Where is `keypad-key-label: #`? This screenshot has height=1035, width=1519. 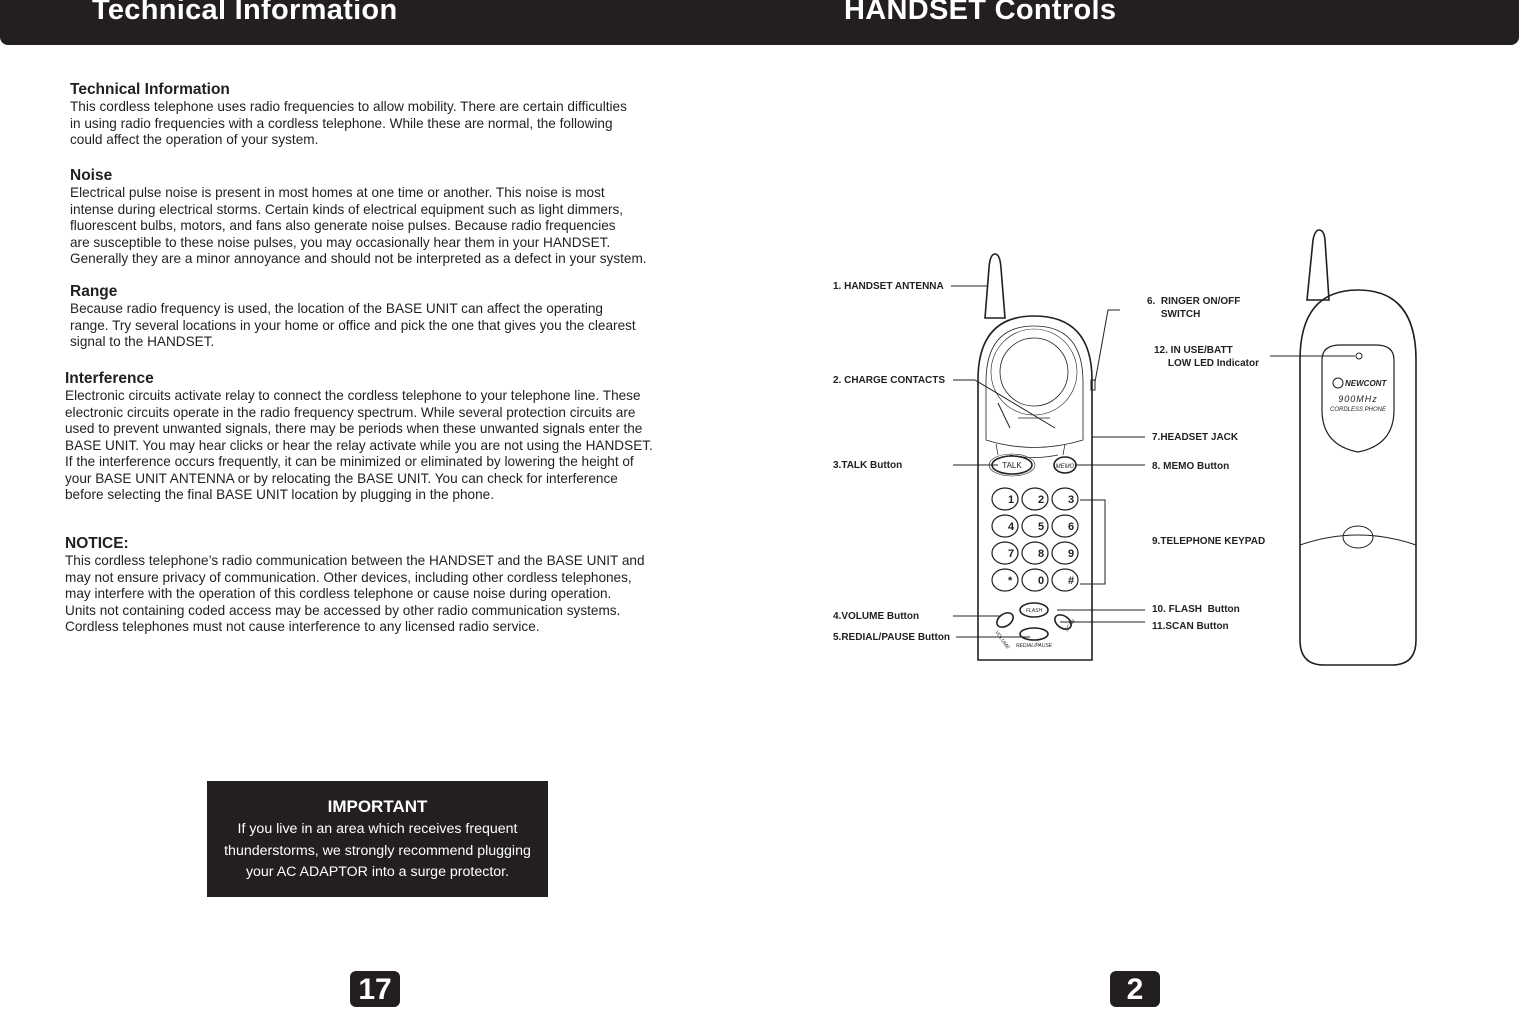
keypad-key-label: # is located at coordinates (1071, 581).